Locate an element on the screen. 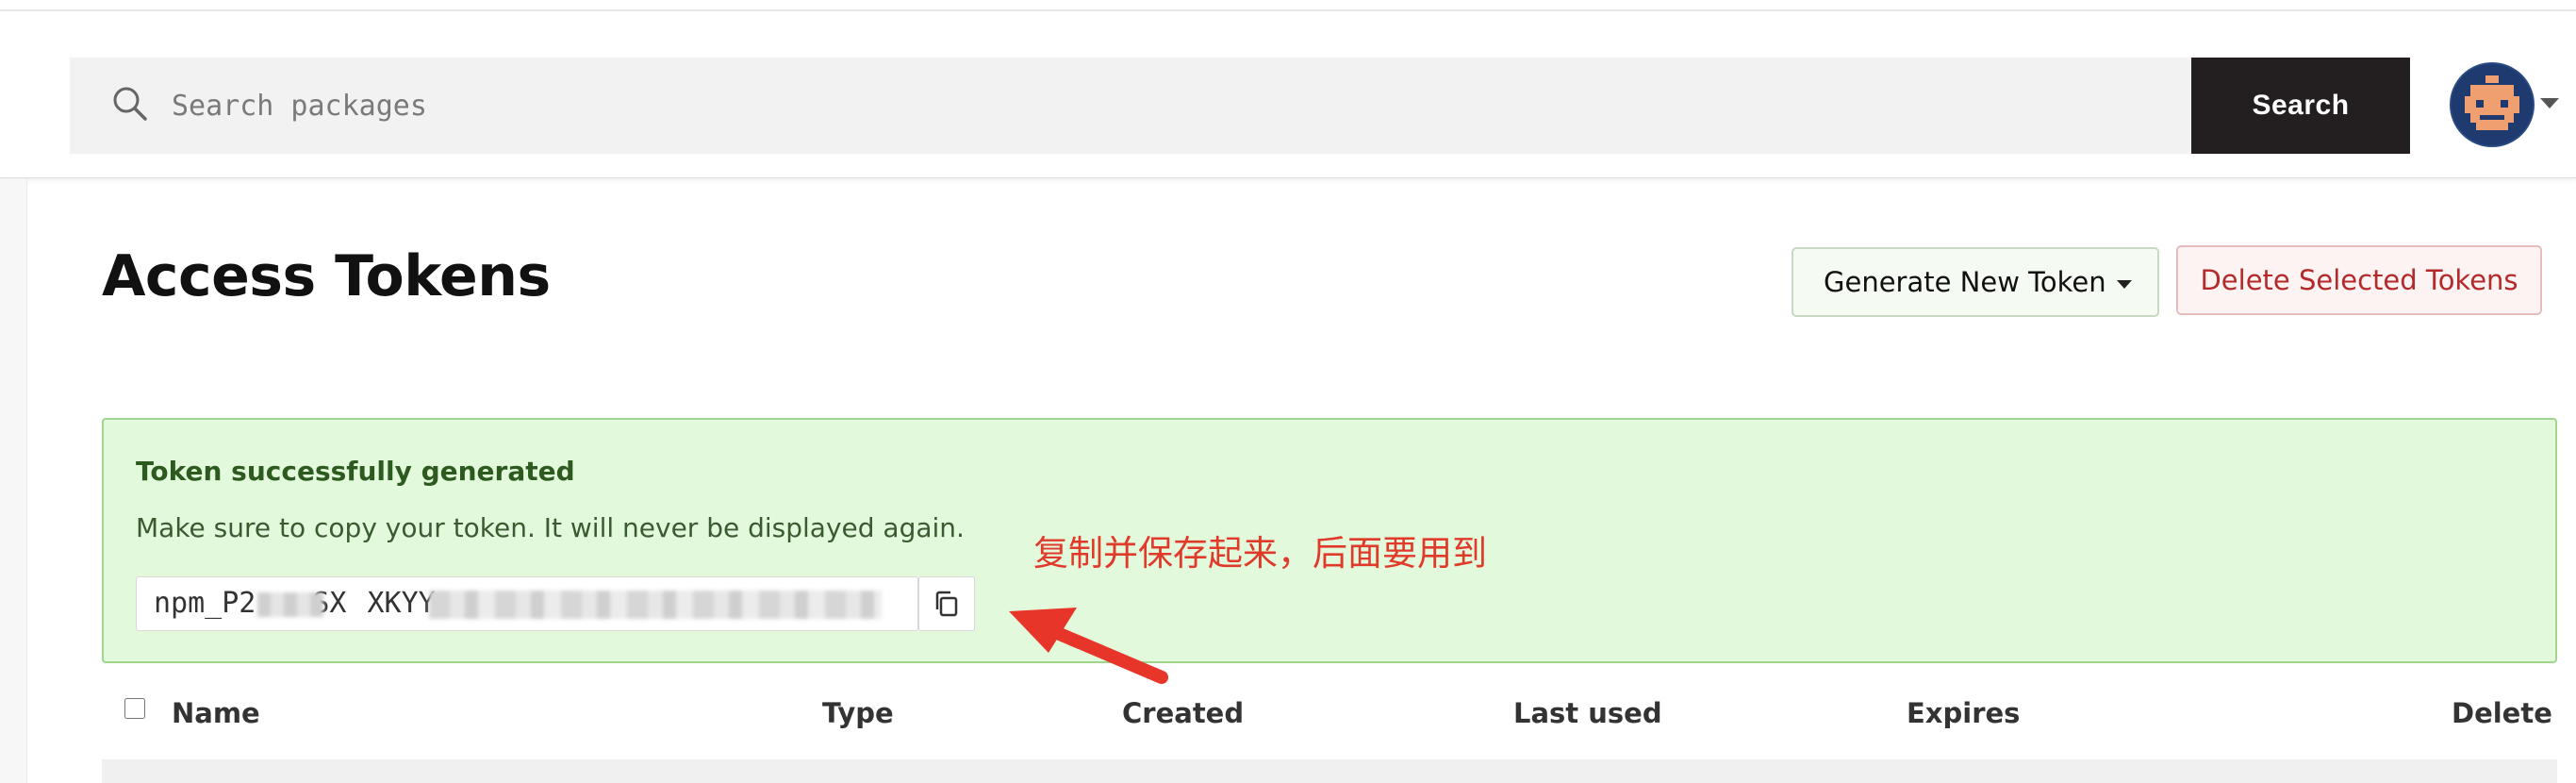  column-header-type: Type is located at coordinates (858, 713).